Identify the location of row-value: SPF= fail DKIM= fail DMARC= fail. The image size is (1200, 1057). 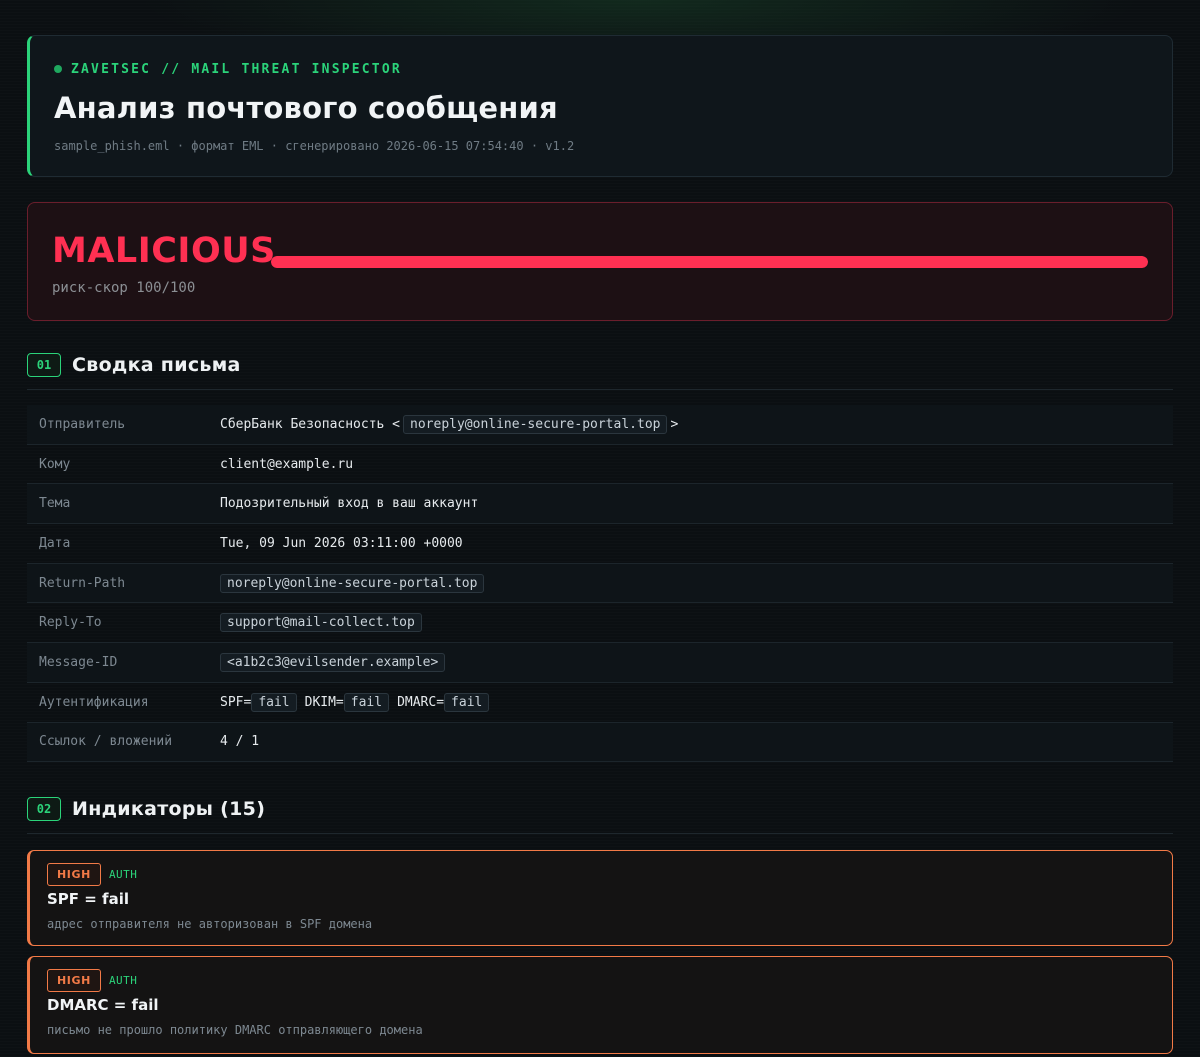
(355, 702).